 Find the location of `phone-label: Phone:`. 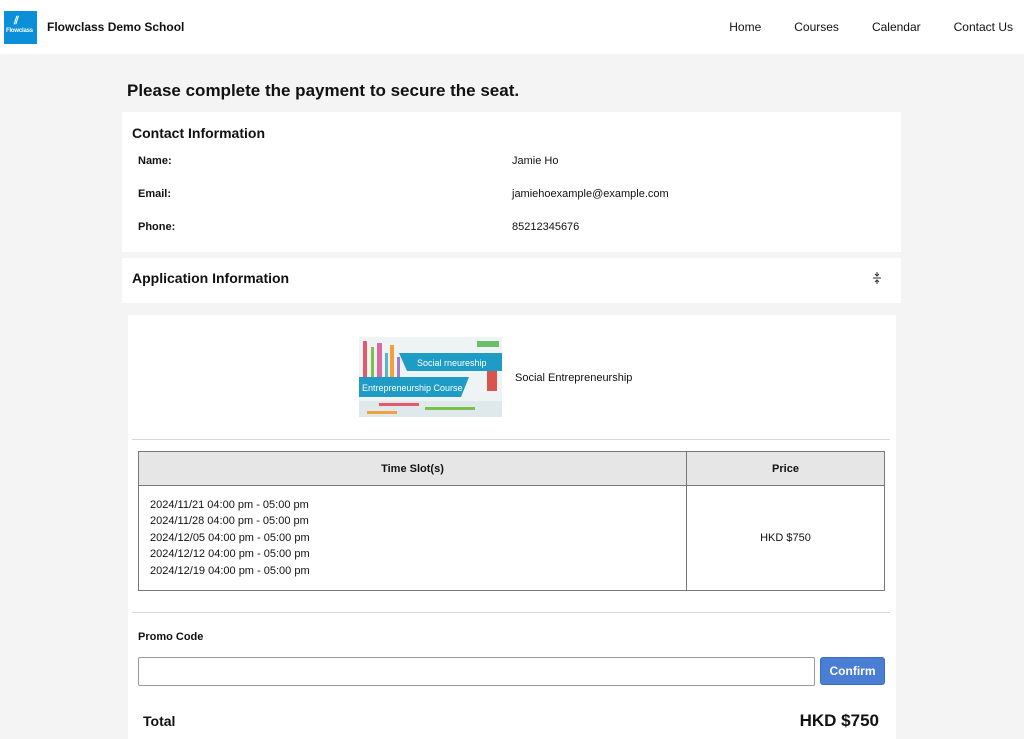

phone-label: Phone: is located at coordinates (157, 227).